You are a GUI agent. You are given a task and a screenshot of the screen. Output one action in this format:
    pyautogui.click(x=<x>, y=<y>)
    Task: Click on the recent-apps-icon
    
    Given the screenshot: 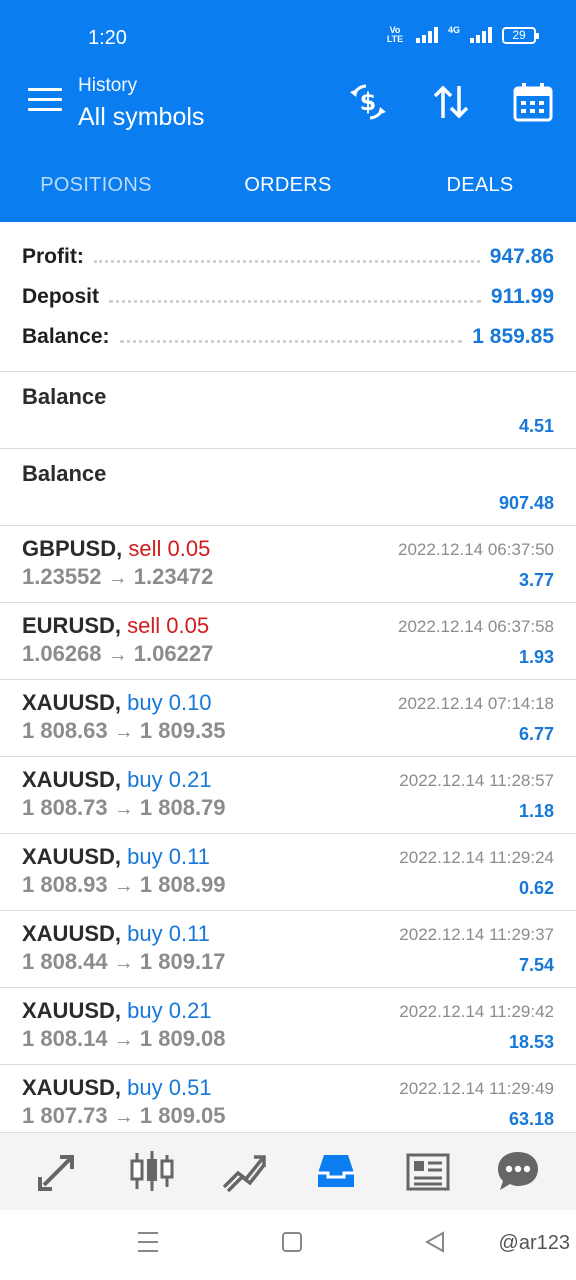 What is the action you would take?
    pyautogui.click(x=148, y=1244)
    